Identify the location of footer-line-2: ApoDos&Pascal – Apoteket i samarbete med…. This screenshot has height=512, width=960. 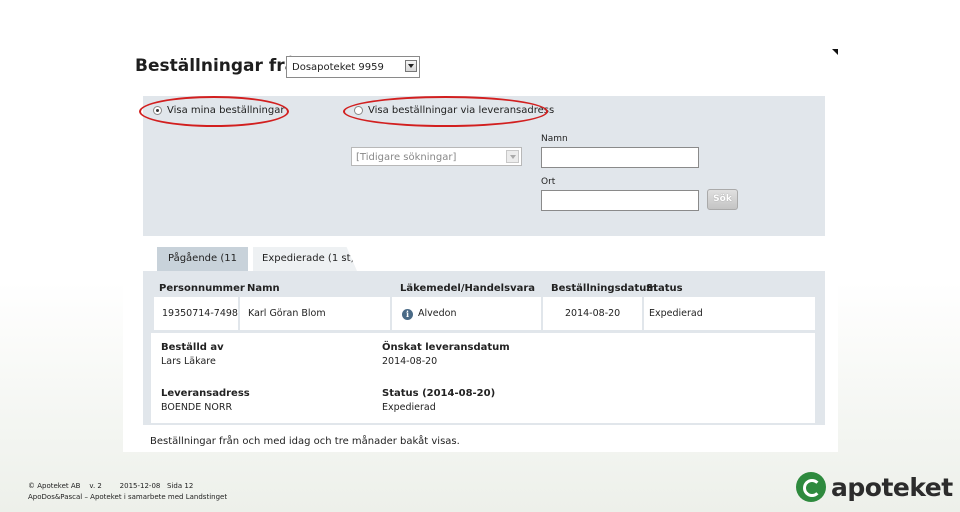
(128, 497).